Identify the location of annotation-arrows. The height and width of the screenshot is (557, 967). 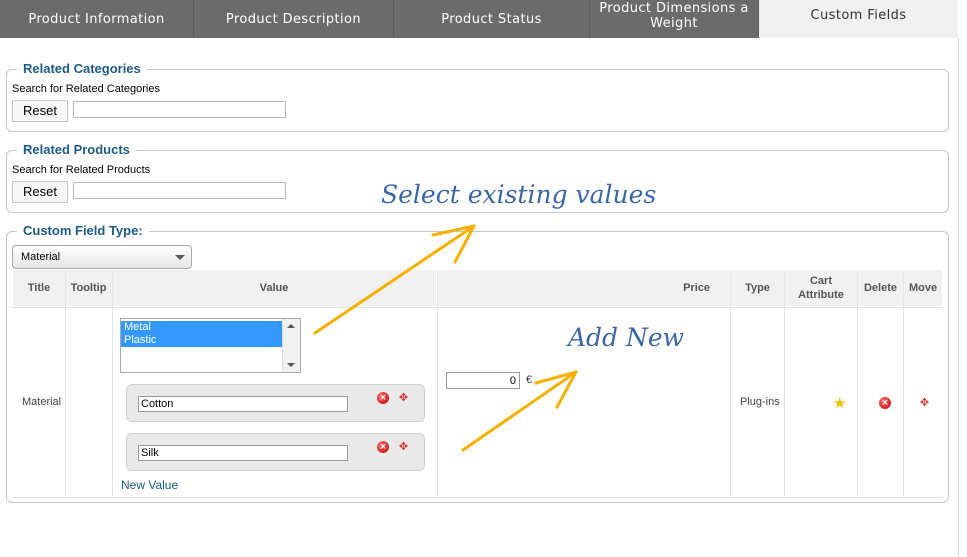
(445, 338).